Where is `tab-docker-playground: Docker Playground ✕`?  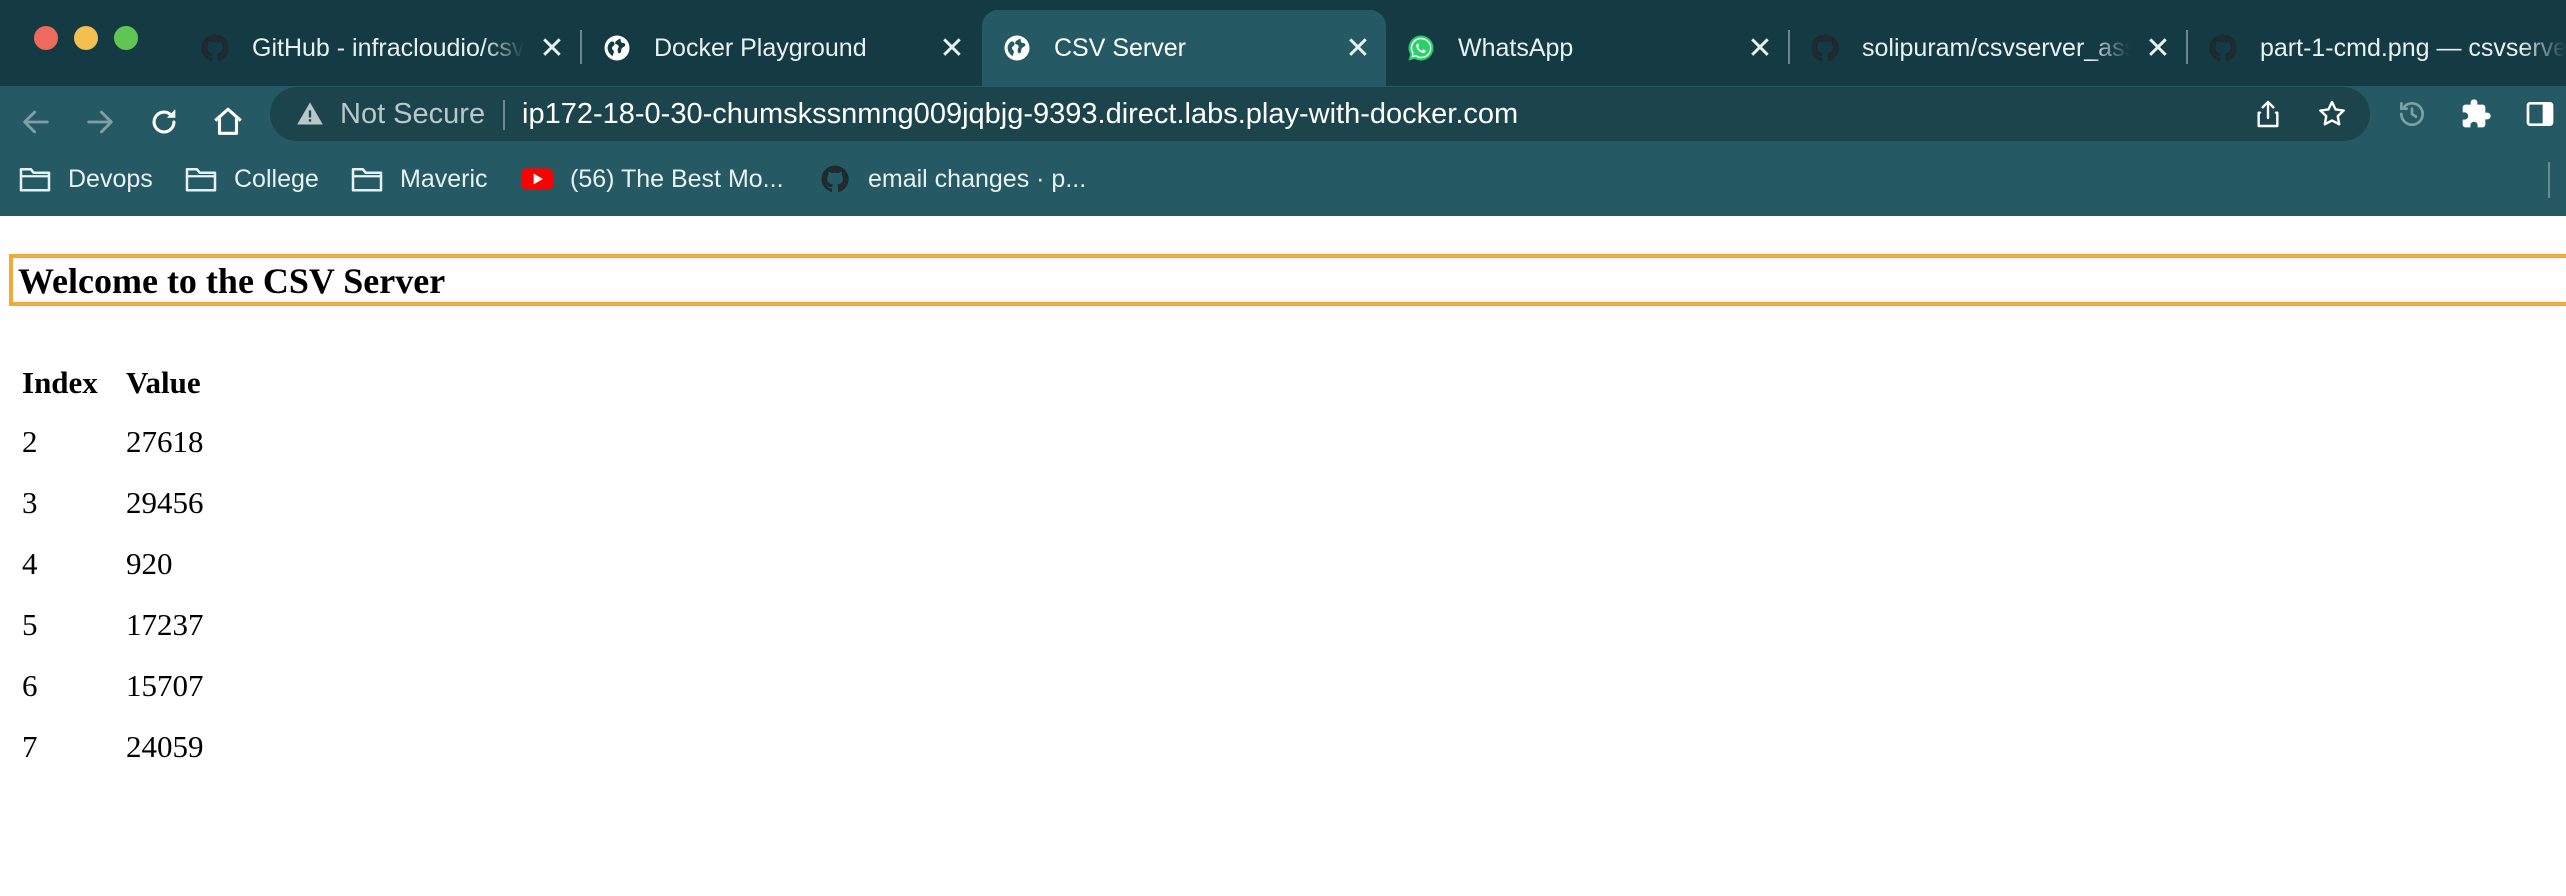 tab-docker-playground: Docker Playground ✕ is located at coordinates (781, 48).